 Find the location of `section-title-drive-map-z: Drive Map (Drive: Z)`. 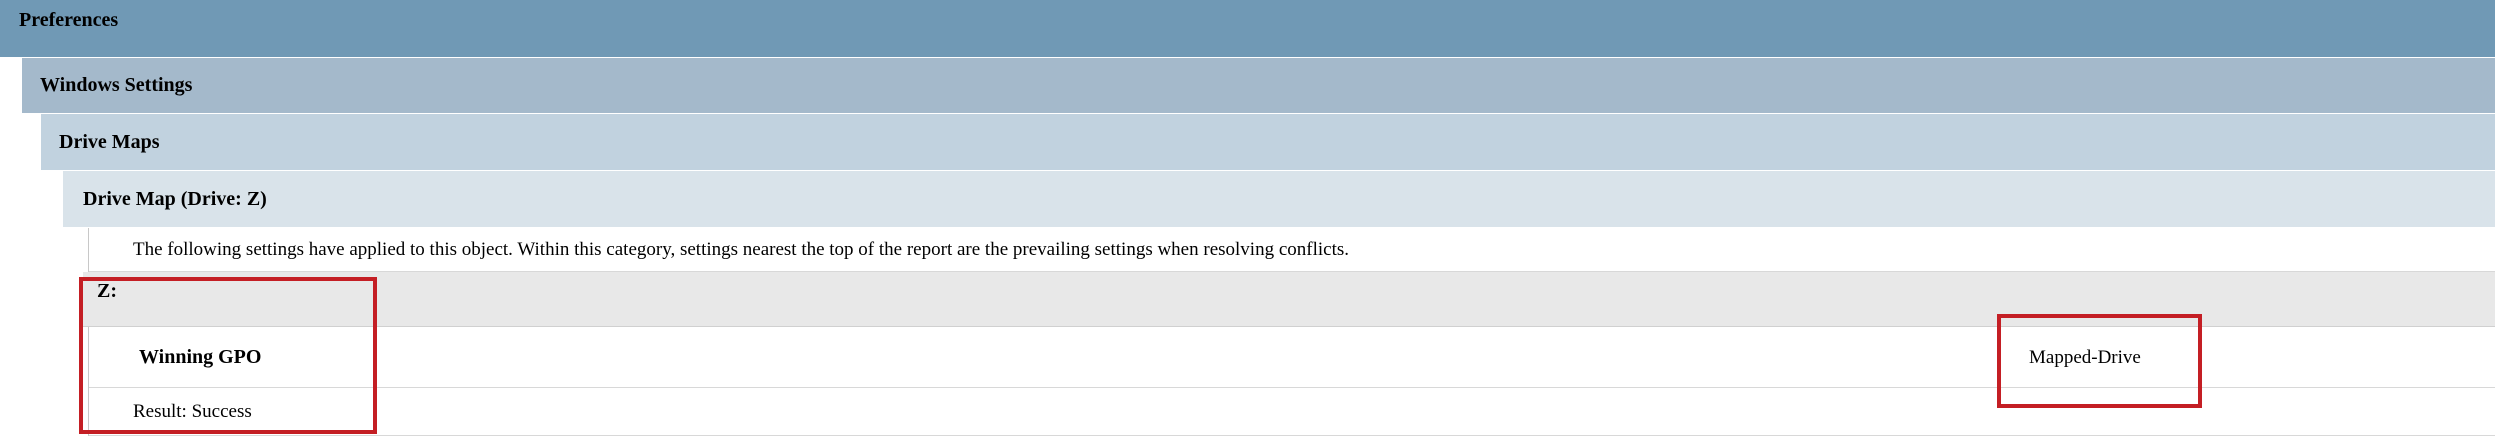

section-title-drive-map-z: Drive Map (Drive: Z) is located at coordinates (175, 198).